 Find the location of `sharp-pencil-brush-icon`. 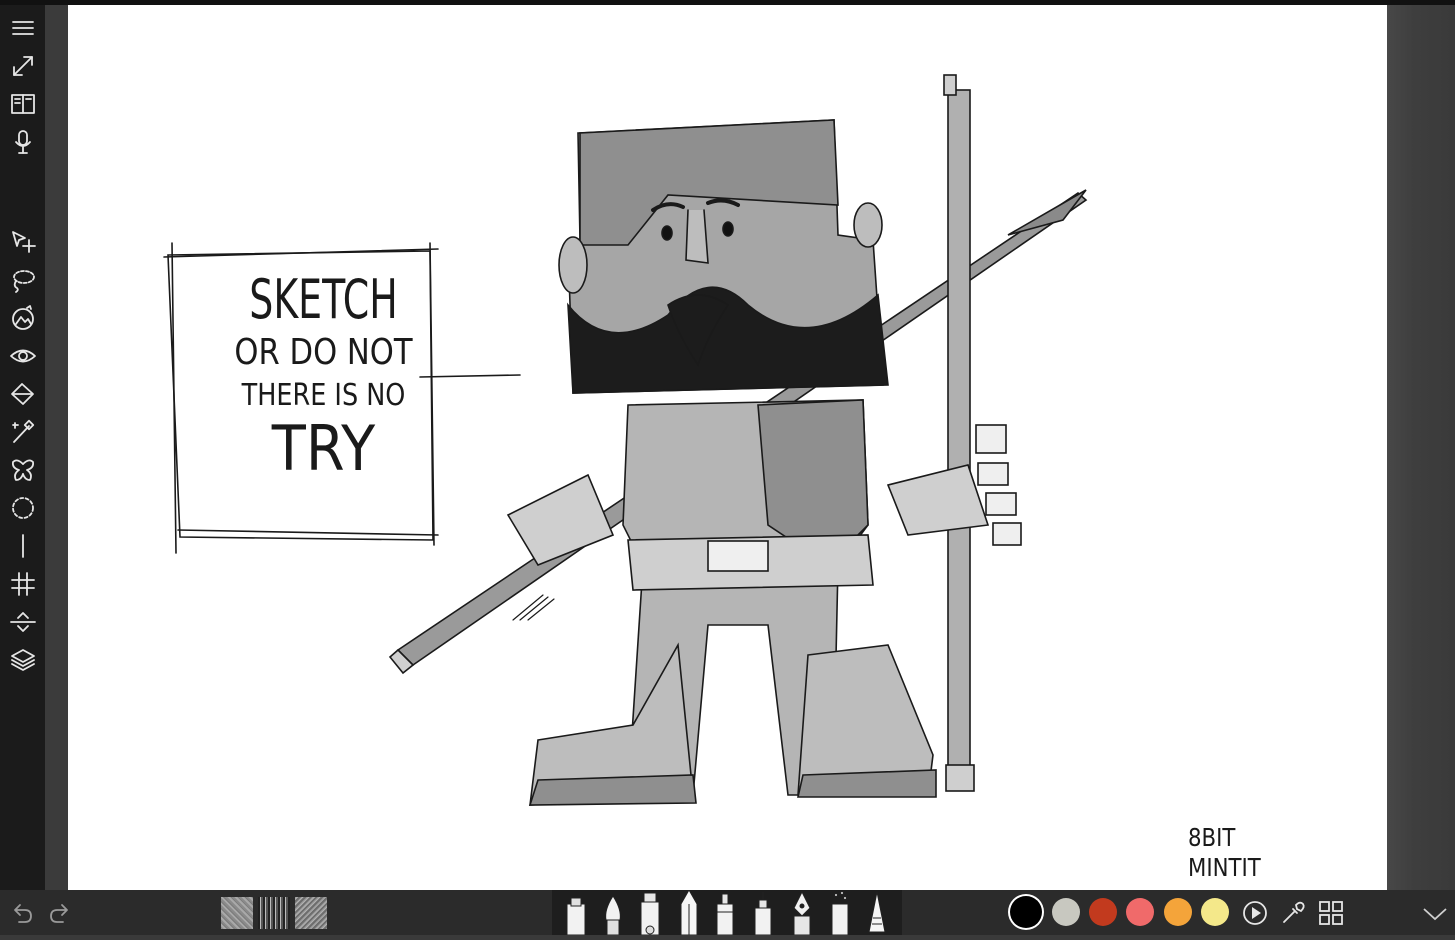

sharp-pencil-brush-icon is located at coordinates (877, 912).